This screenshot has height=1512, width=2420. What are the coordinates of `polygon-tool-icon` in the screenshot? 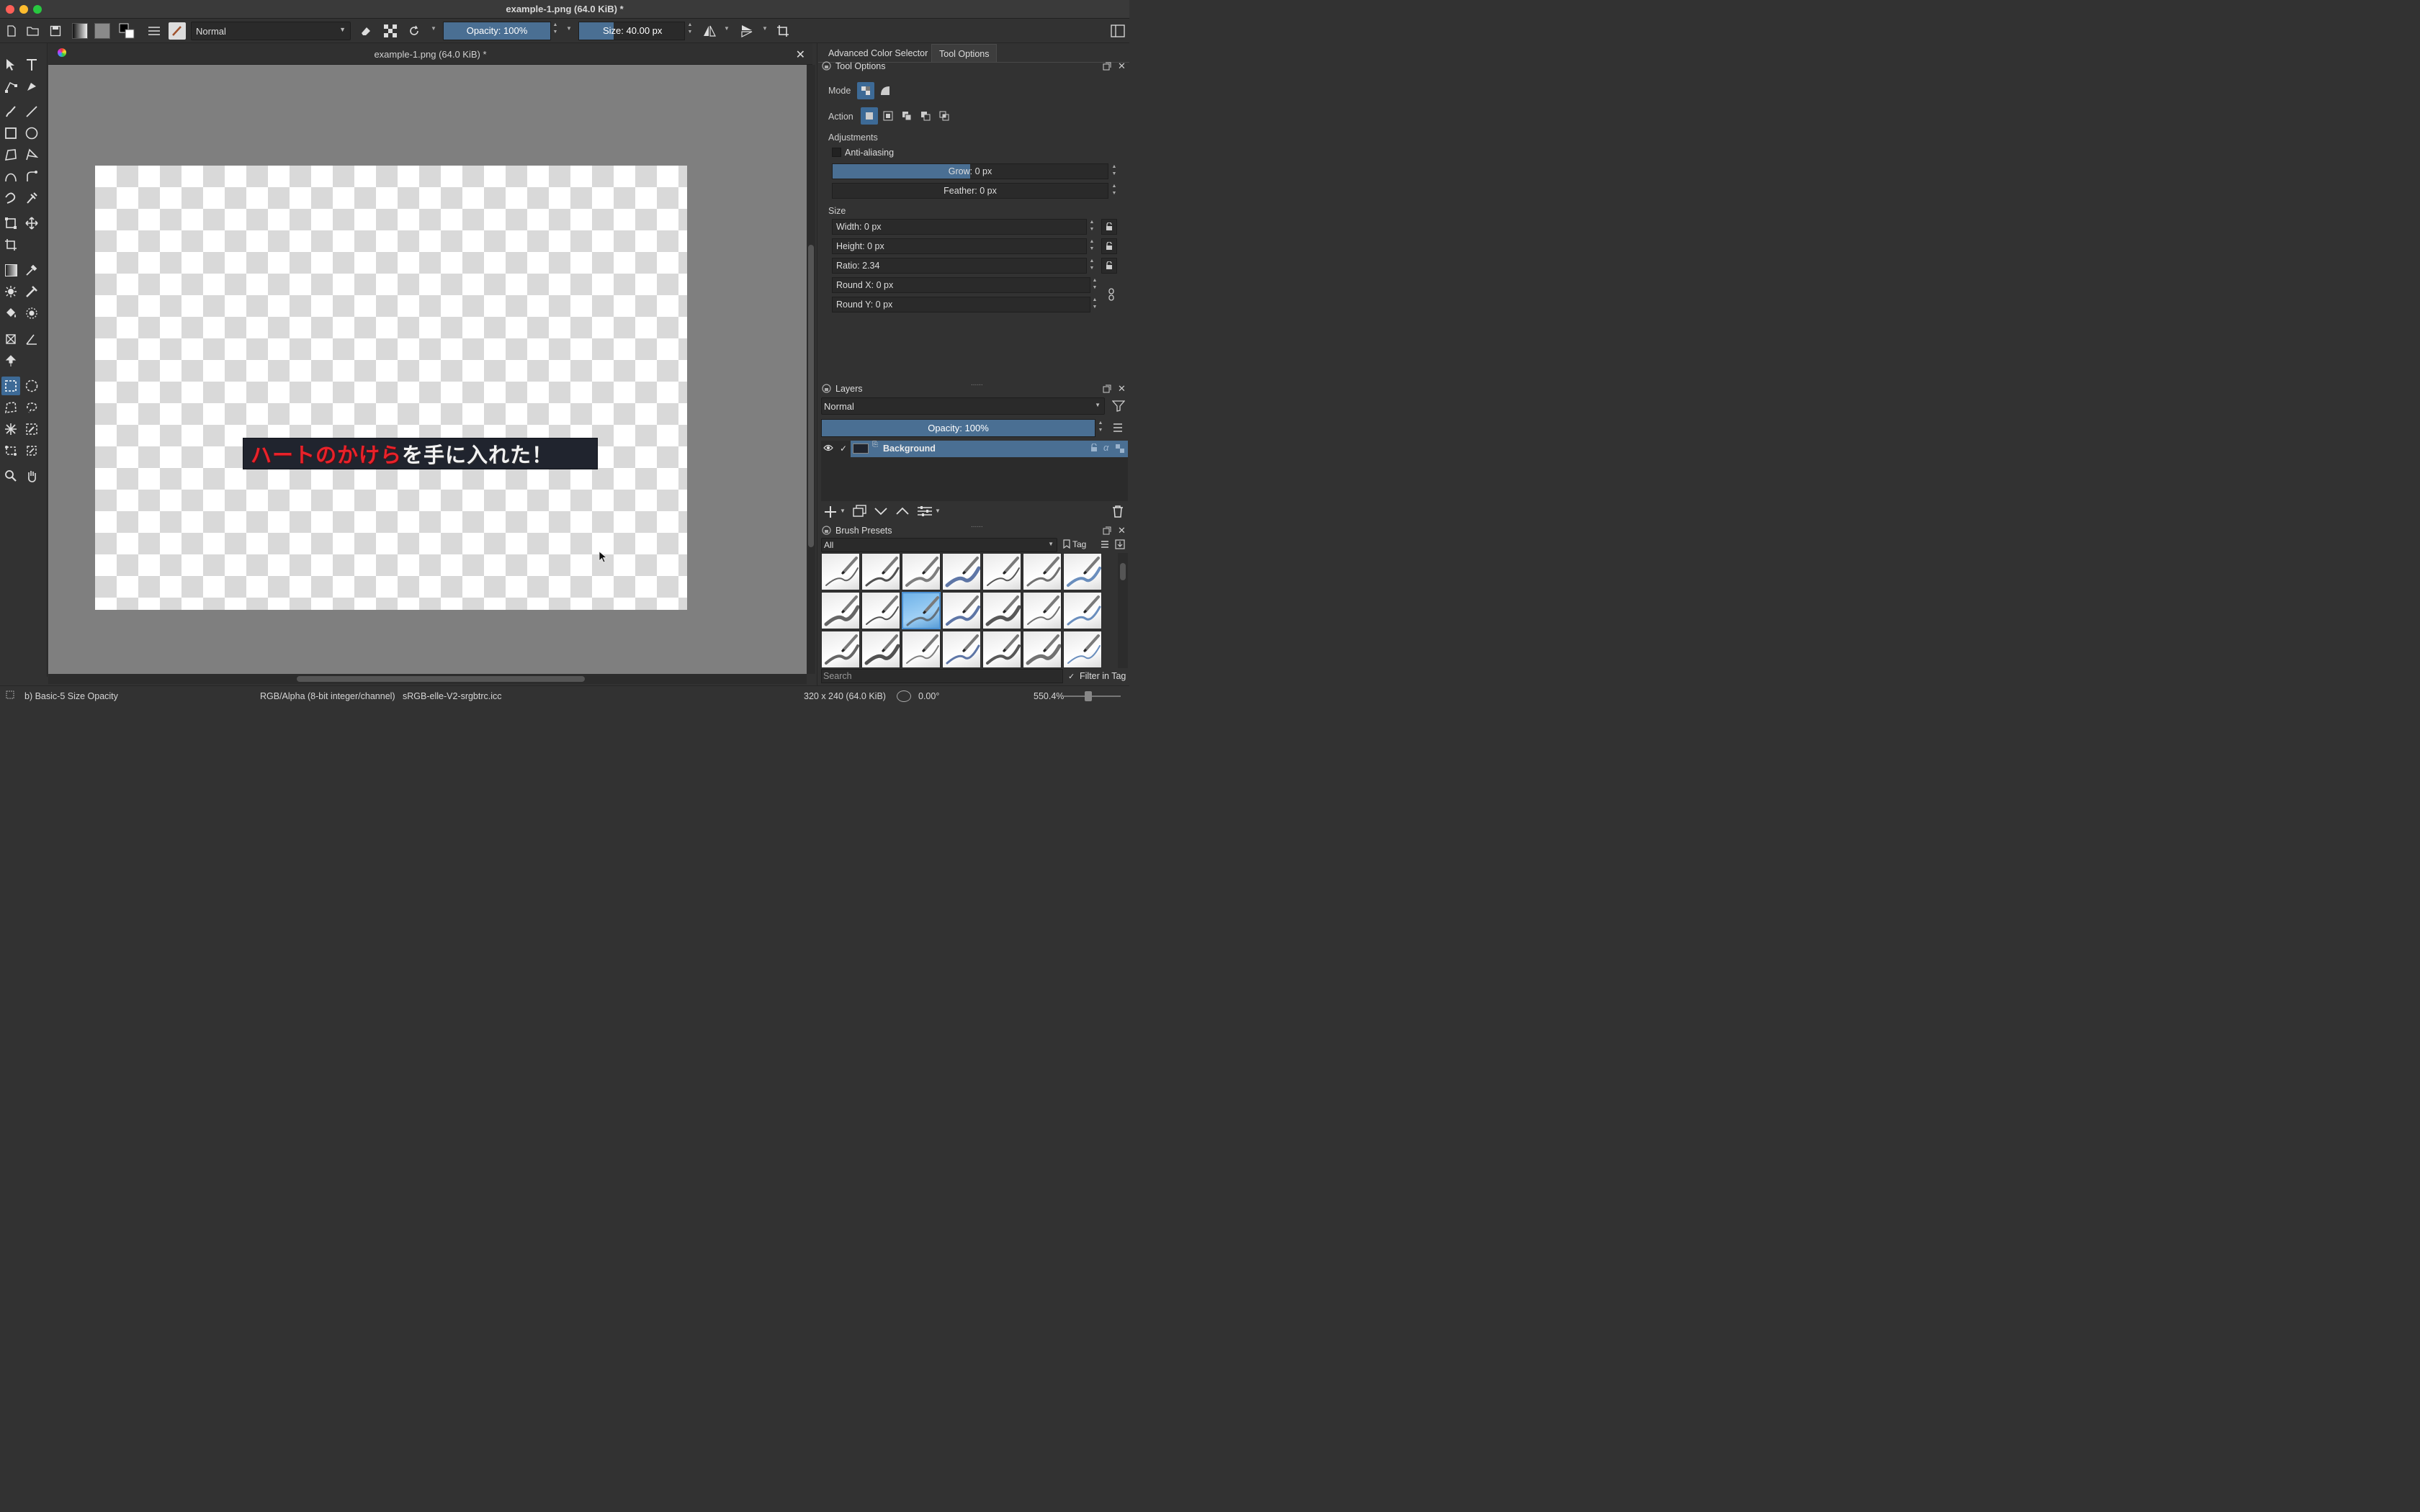 It's located at (10, 154).